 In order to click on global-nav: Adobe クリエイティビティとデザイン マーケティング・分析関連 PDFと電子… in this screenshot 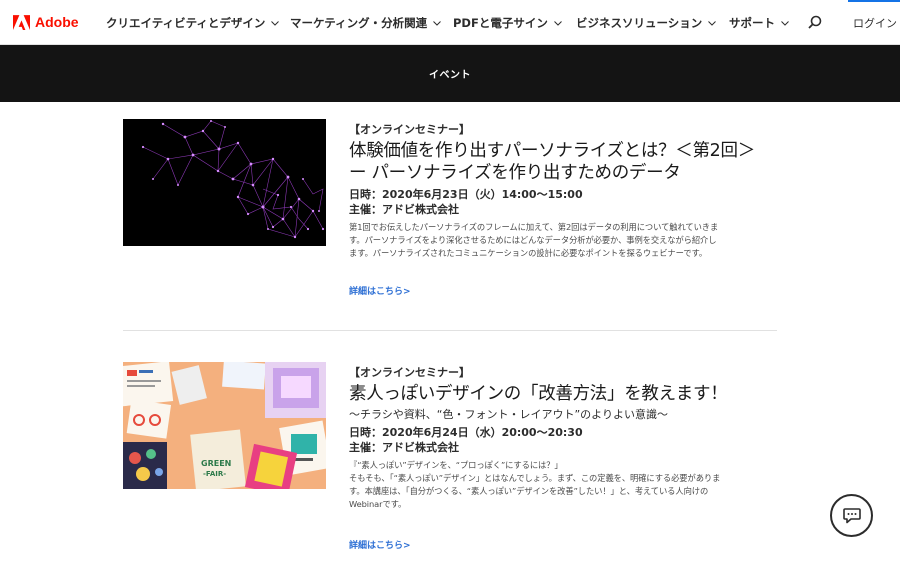, I will do `click(450, 22)`.